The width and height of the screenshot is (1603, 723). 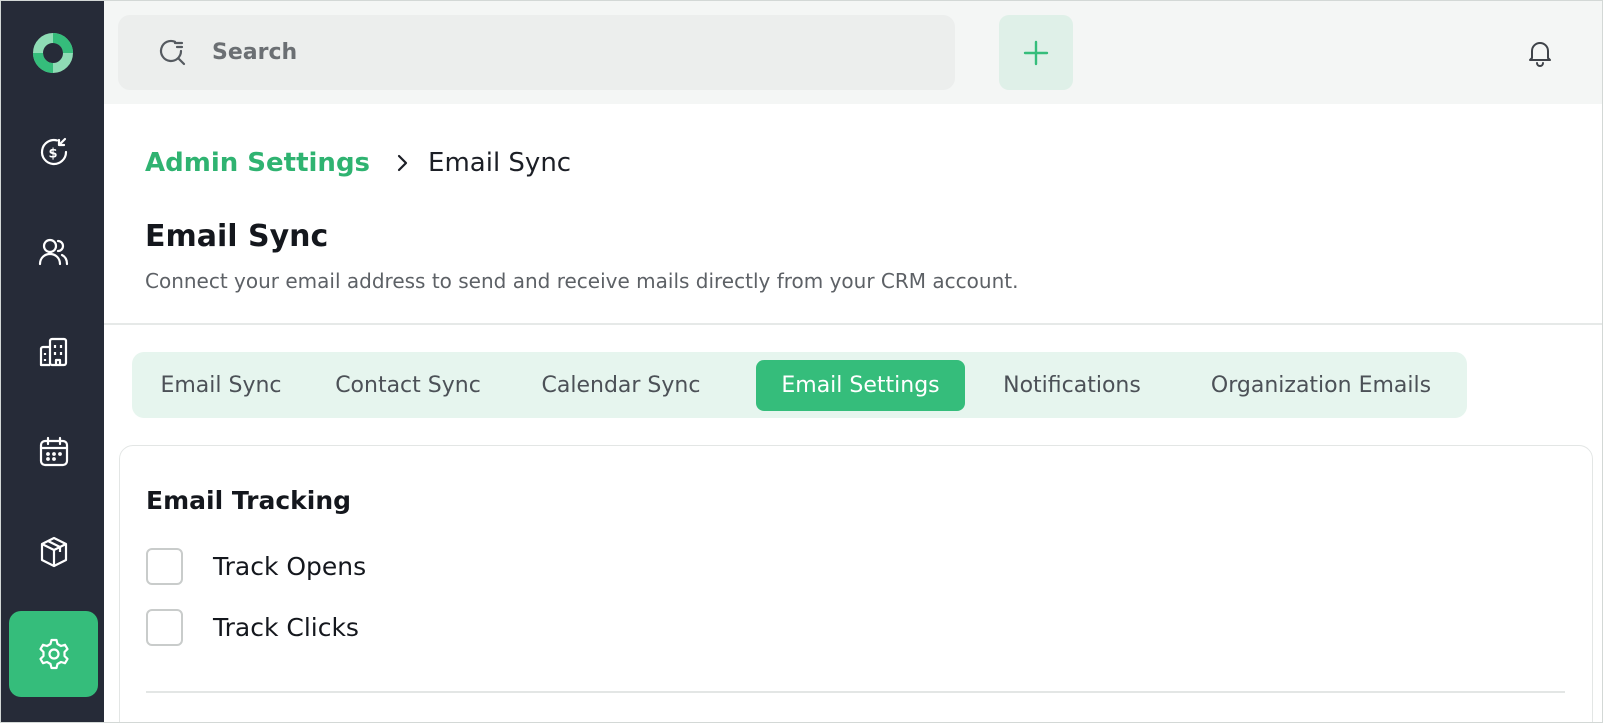 I want to click on users-icon, so click(x=53, y=252).